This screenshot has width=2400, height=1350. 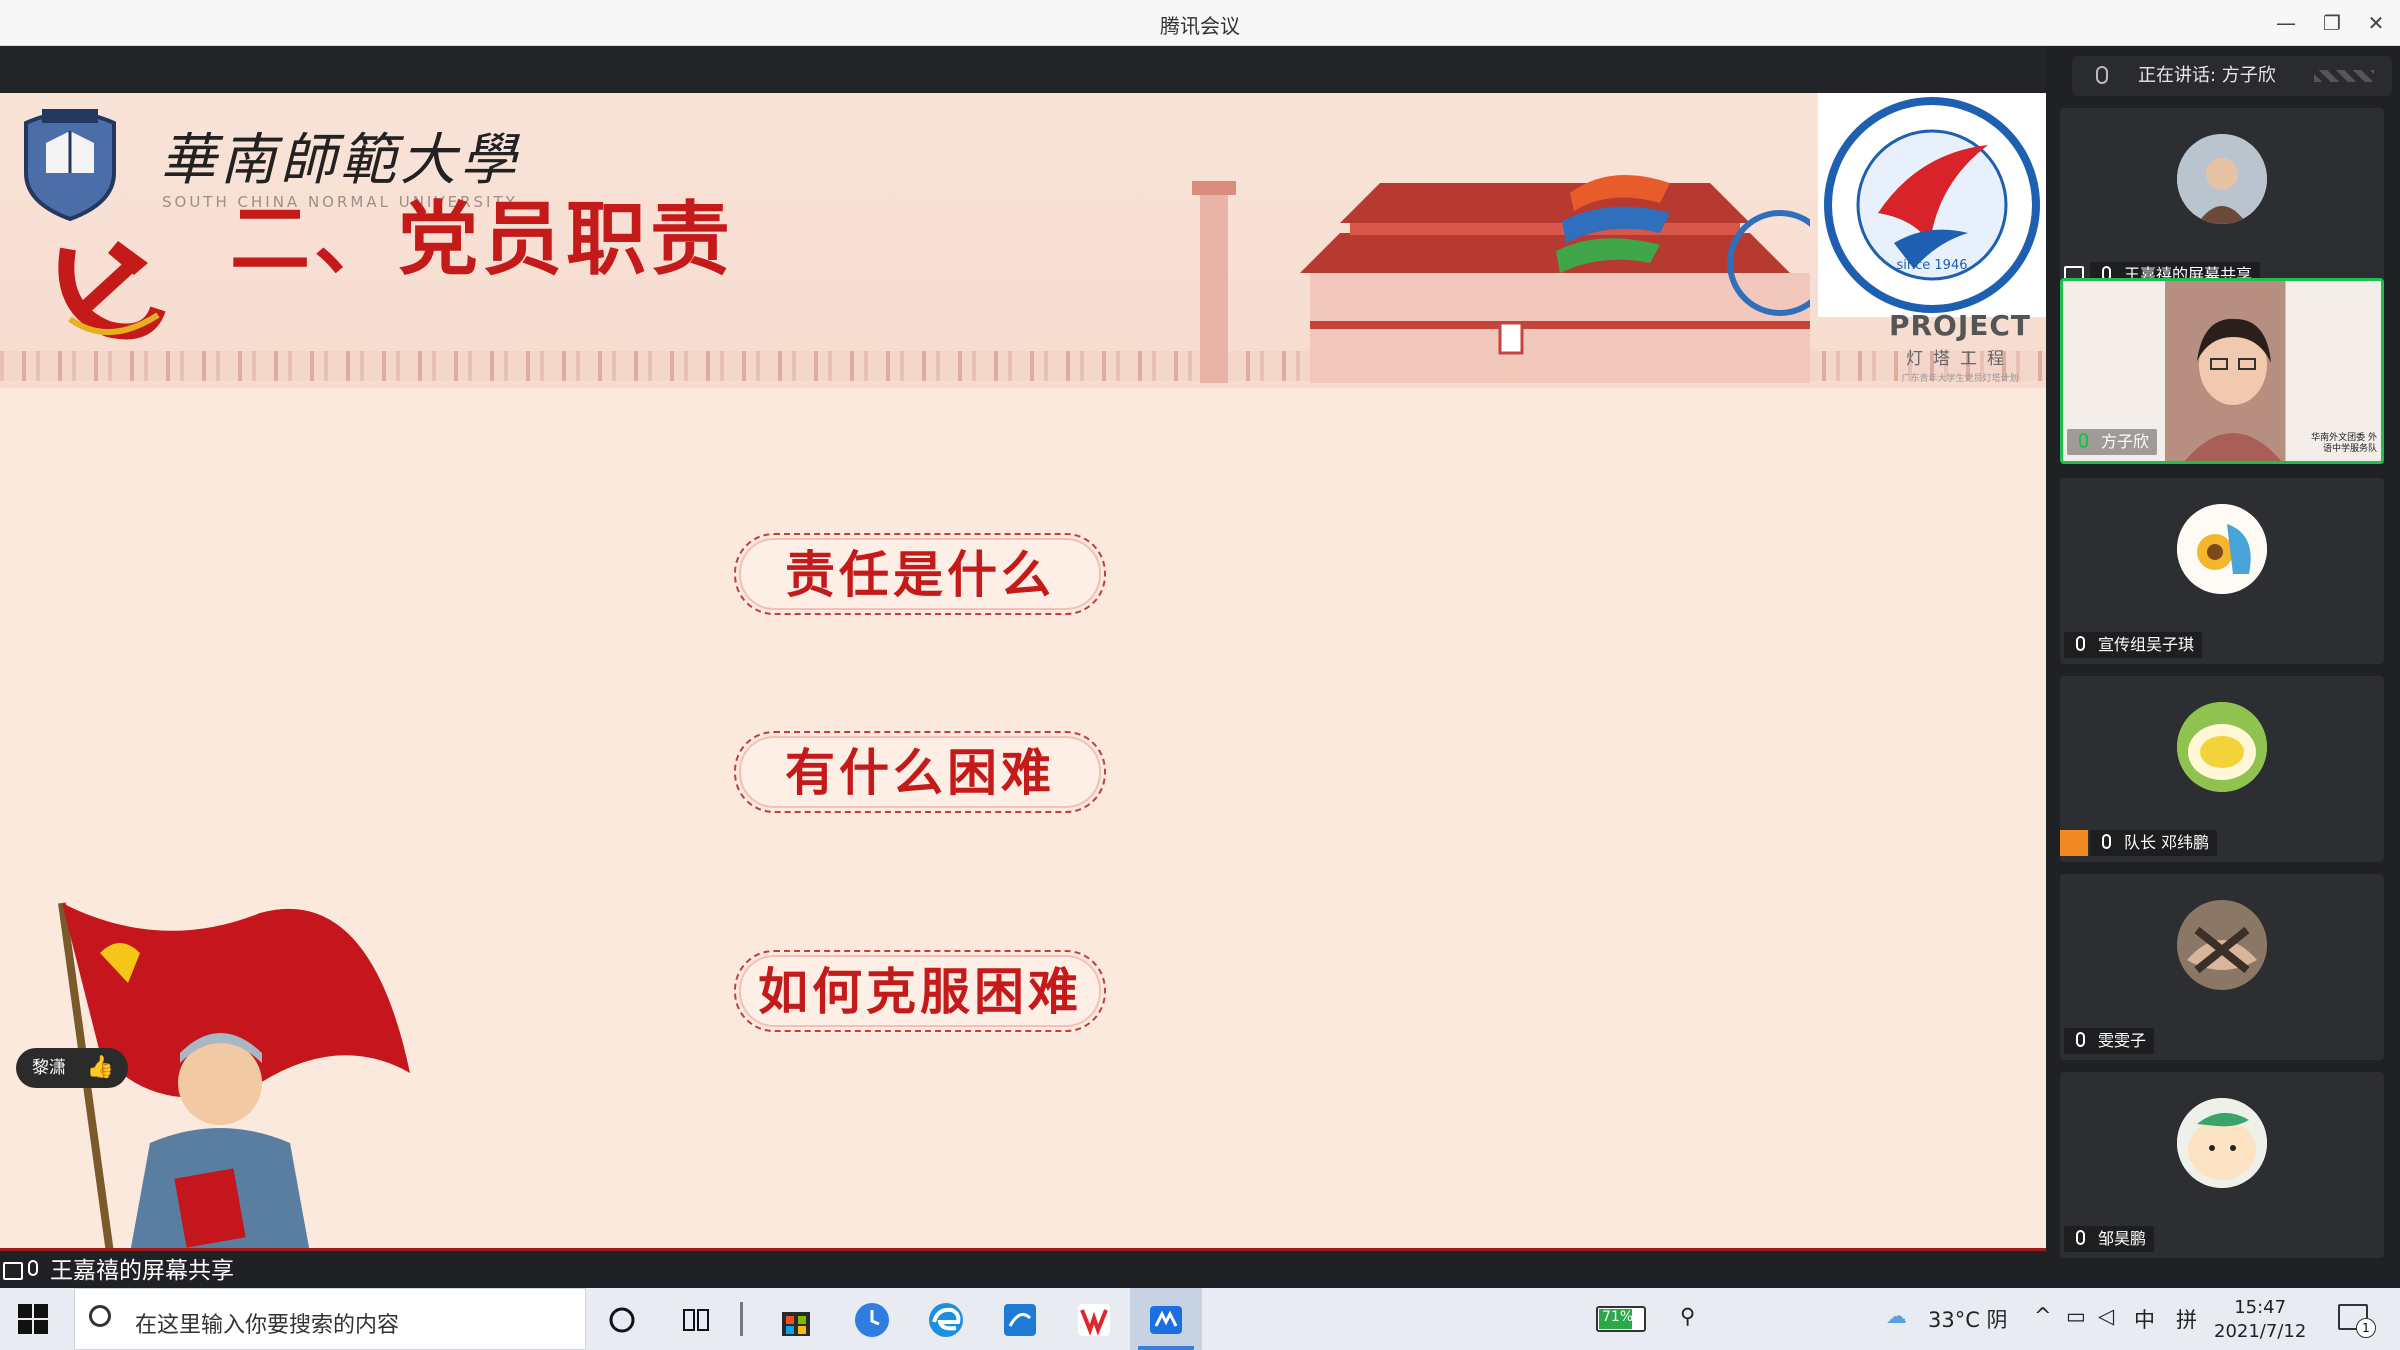 What do you see at coordinates (13, 1271) in the screenshot?
I see `screen-share-icon` at bounding box center [13, 1271].